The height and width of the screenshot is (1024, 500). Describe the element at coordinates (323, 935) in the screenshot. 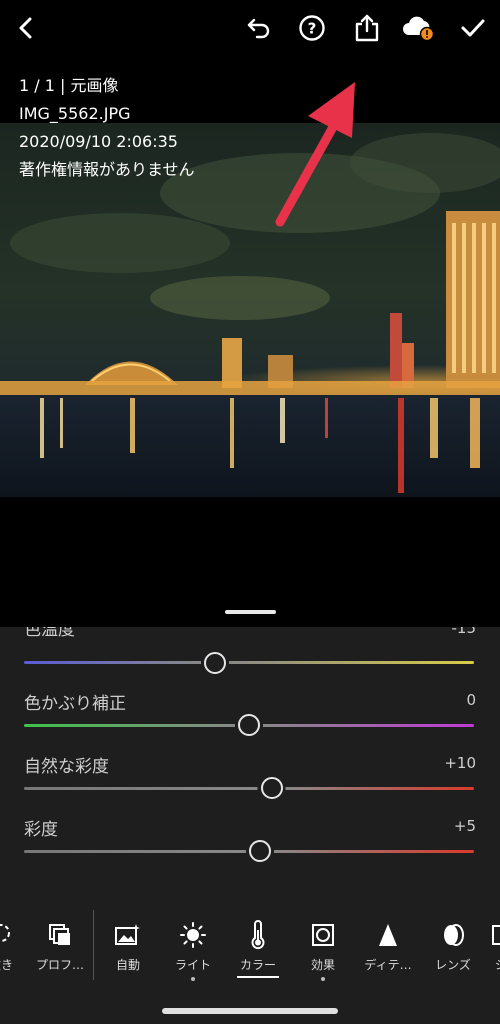

I see `effects-icon` at that location.